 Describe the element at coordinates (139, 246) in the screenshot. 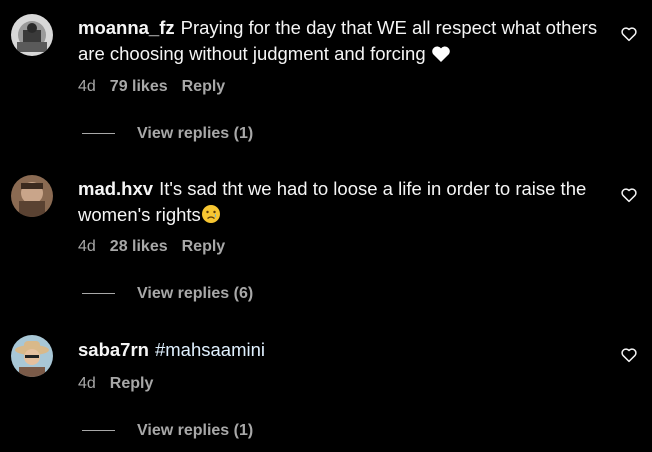

I see `likes-count: 28 likes` at that location.